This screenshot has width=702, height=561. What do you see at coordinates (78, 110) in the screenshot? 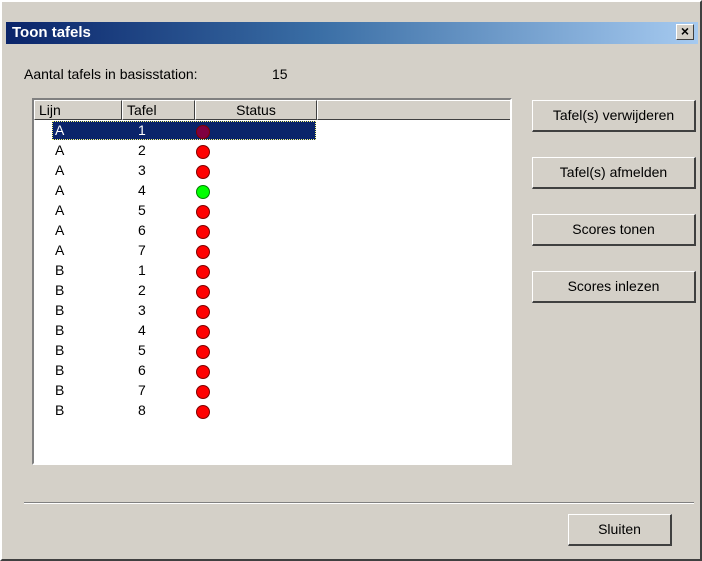
I see `column-header-lijn: Lijn` at bounding box center [78, 110].